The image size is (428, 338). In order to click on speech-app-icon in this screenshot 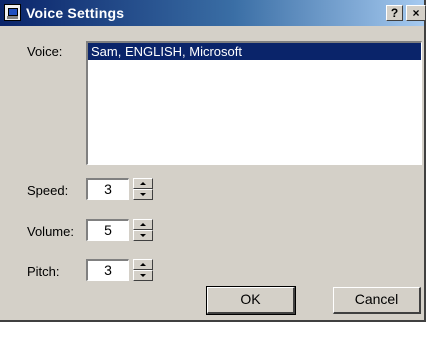, I will do `click(12, 12)`.